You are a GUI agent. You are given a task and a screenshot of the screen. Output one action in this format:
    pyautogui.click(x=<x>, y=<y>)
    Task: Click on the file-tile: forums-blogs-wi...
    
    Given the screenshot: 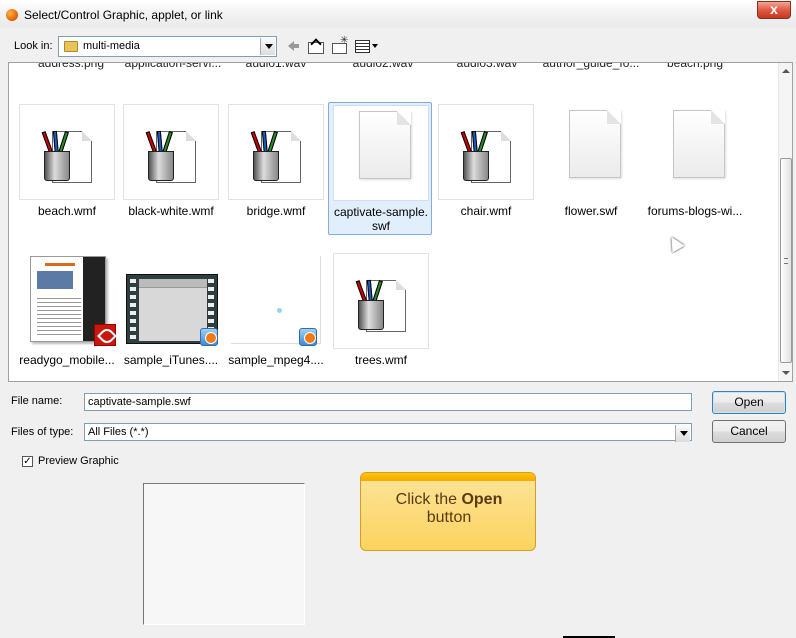 What is the action you would take?
    pyautogui.click(x=695, y=169)
    